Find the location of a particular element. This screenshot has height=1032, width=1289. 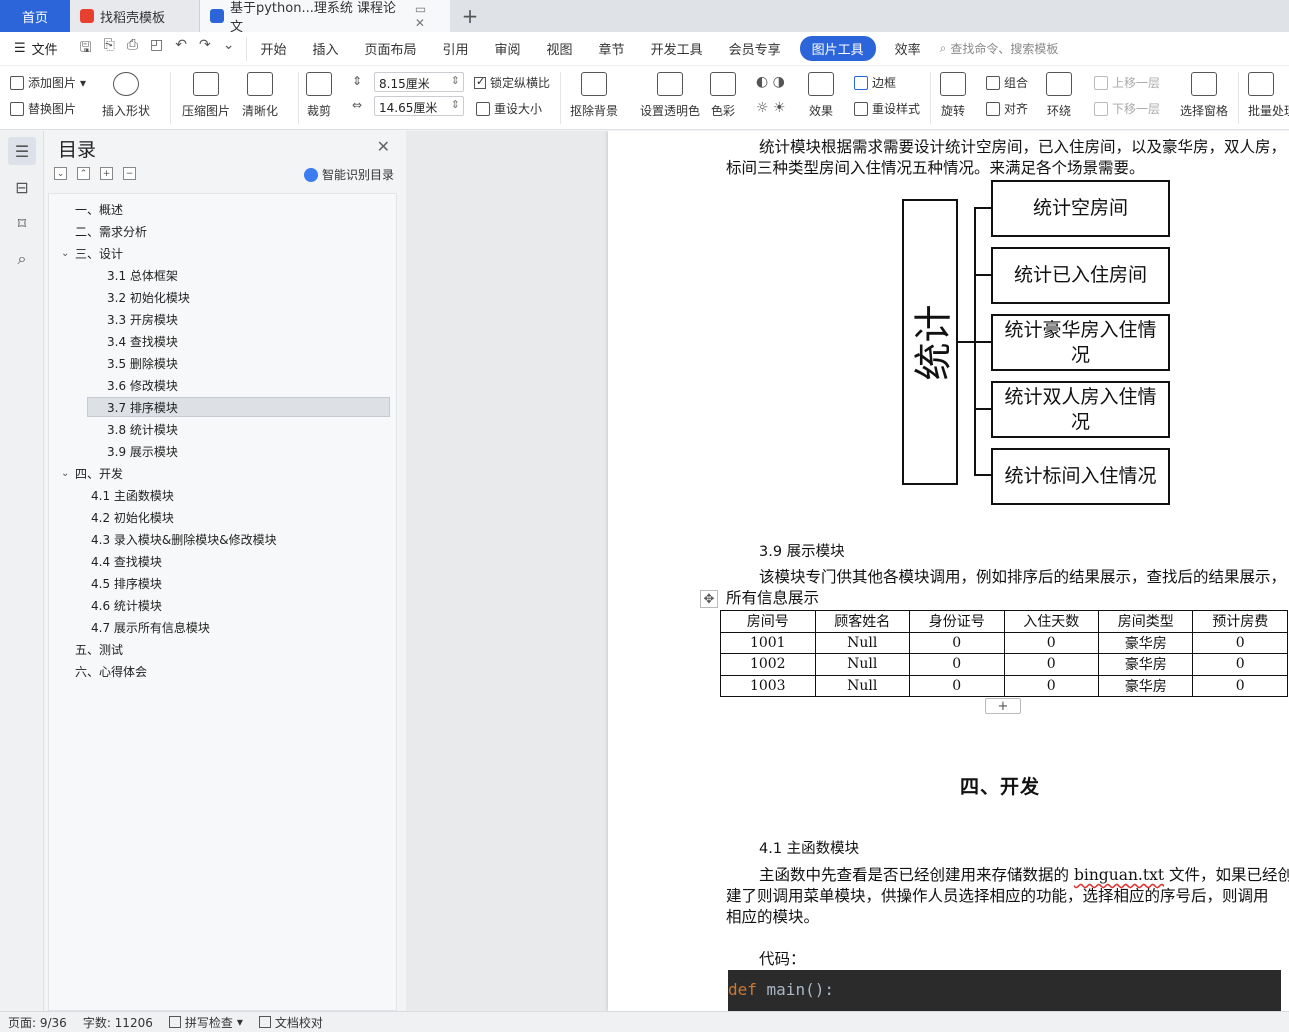

word-count: 字数: 11206 is located at coordinates (118, 1022).